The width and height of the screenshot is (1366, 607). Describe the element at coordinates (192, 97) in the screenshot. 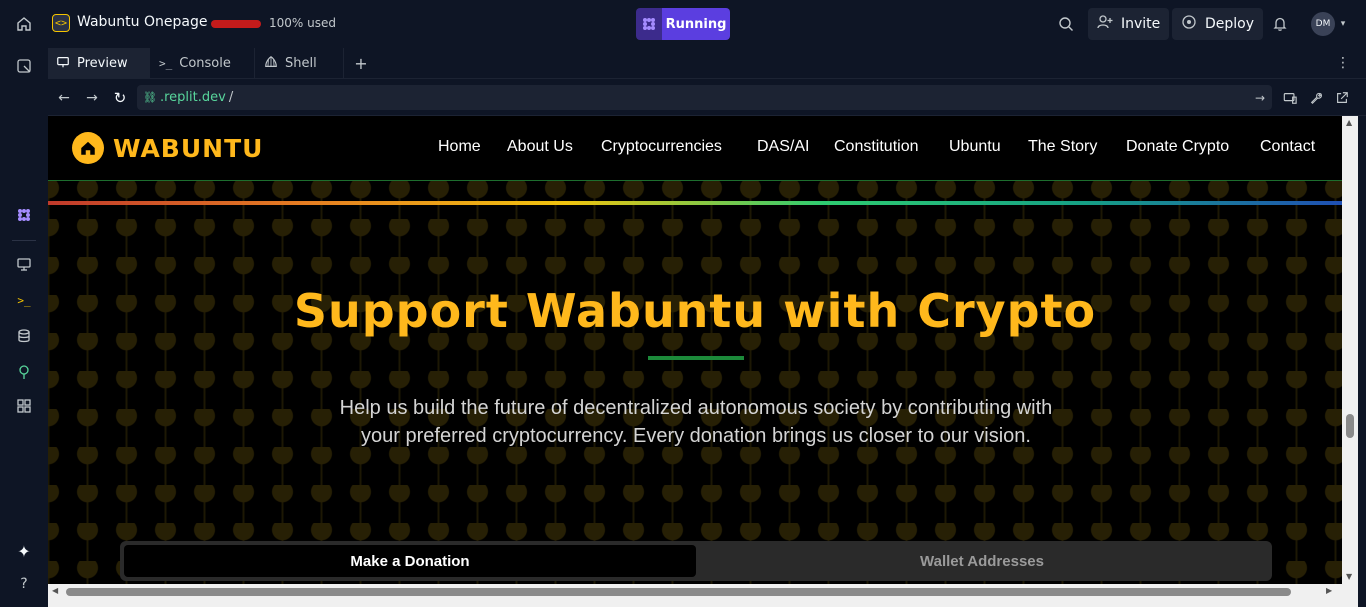

I see `url-host: .replit.dev` at that location.